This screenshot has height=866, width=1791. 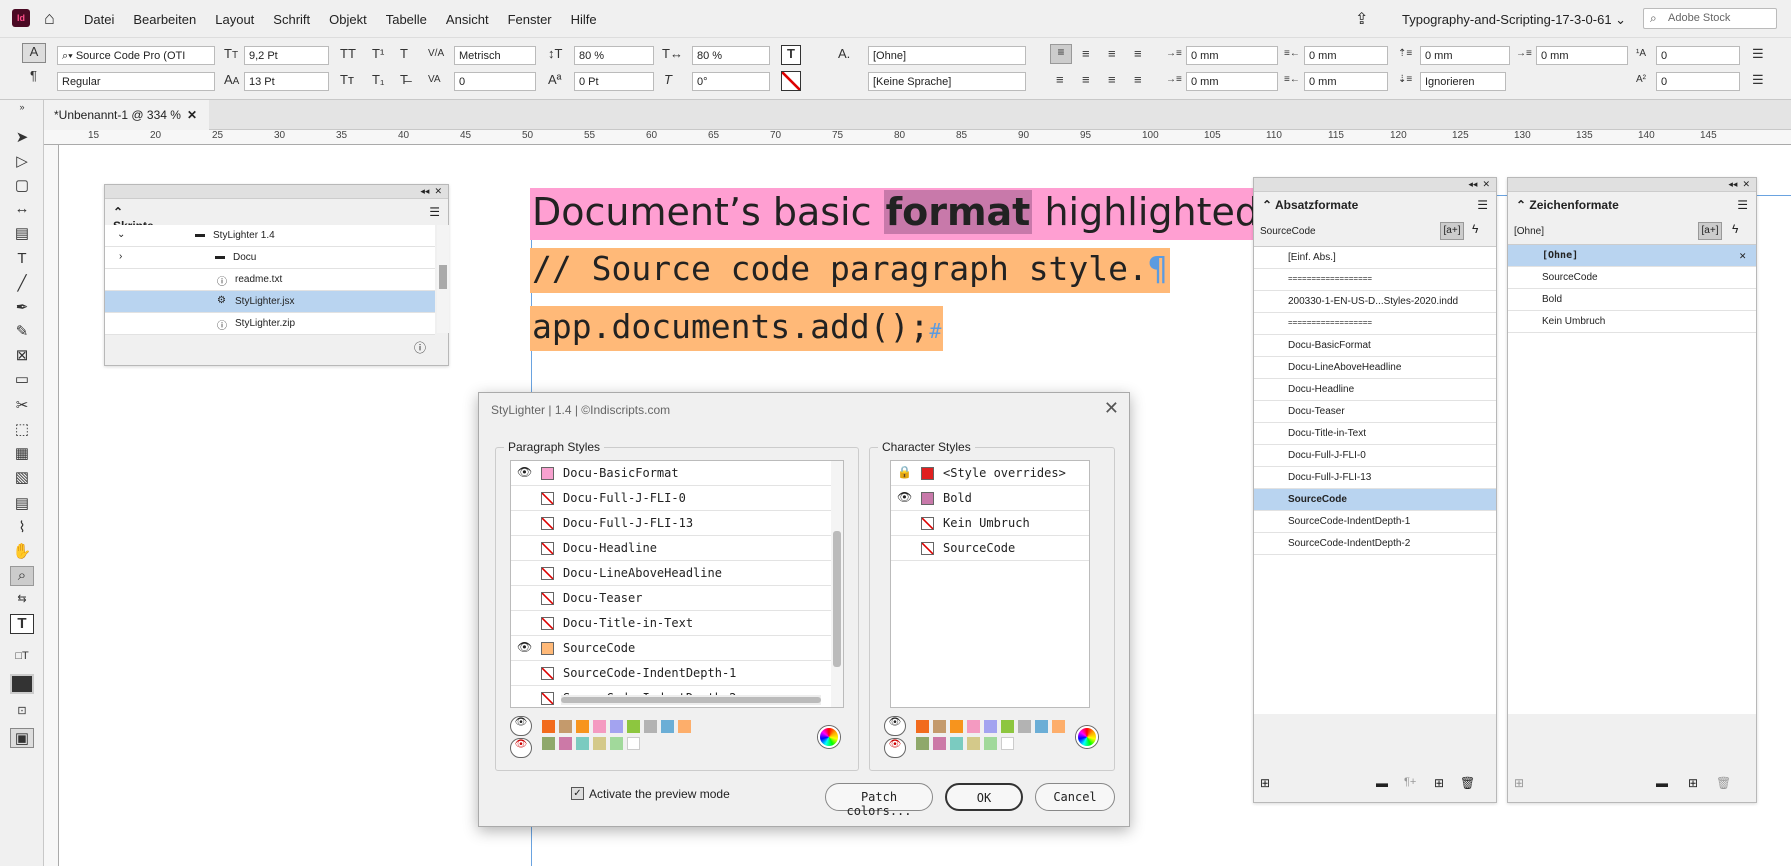 What do you see at coordinates (234, 19) in the screenshot?
I see `menu-layout: Layout` at bounding box center [234, 19].